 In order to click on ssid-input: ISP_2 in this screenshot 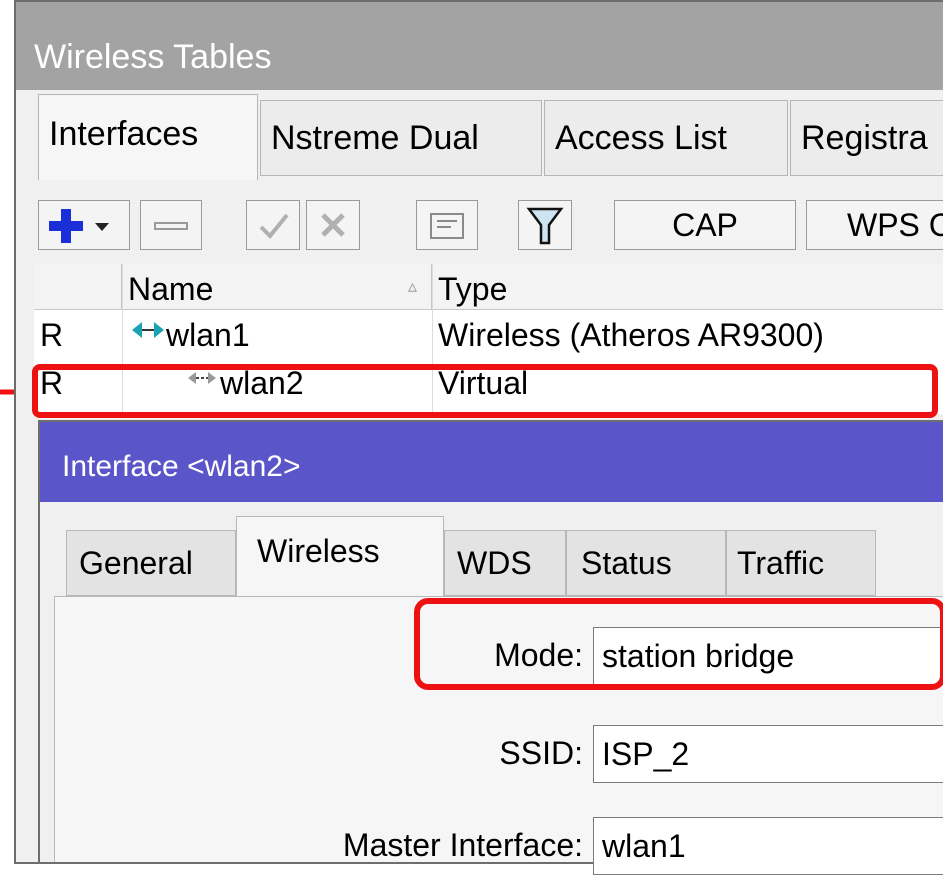, I will do `click(768, 754)`.